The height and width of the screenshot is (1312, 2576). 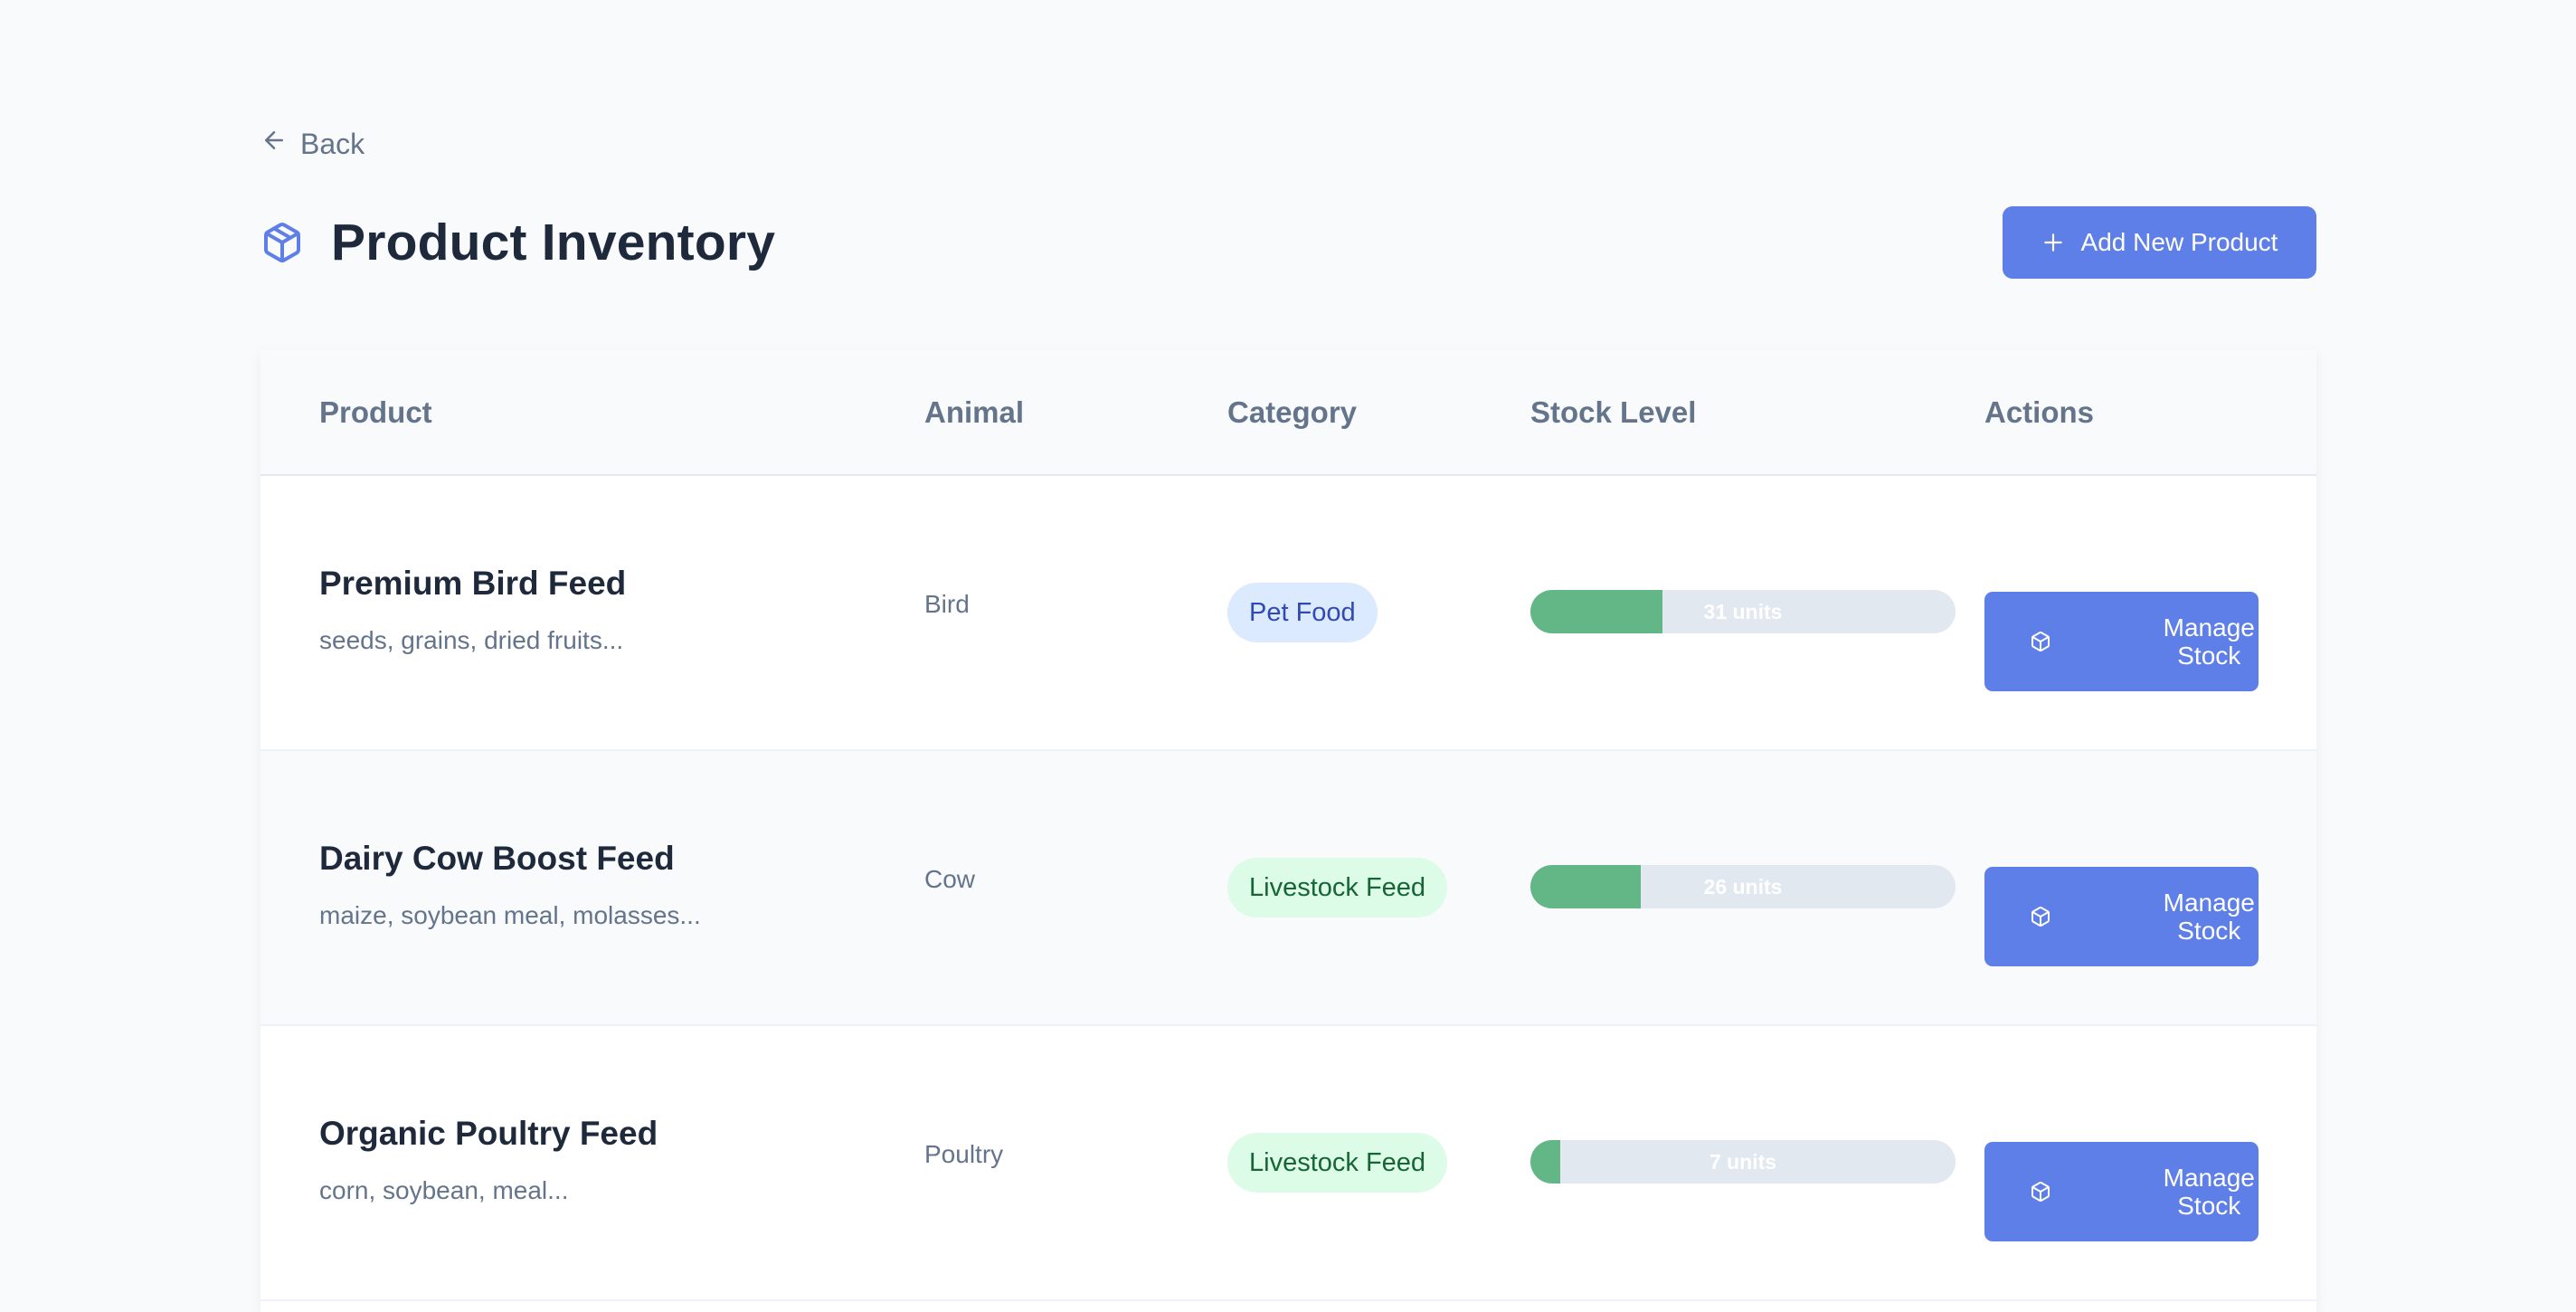 What do you see at coordinates (1302, 612) in the screenshot?
I see `category-badge: Pet Food` at bounding box center [1302, 612].